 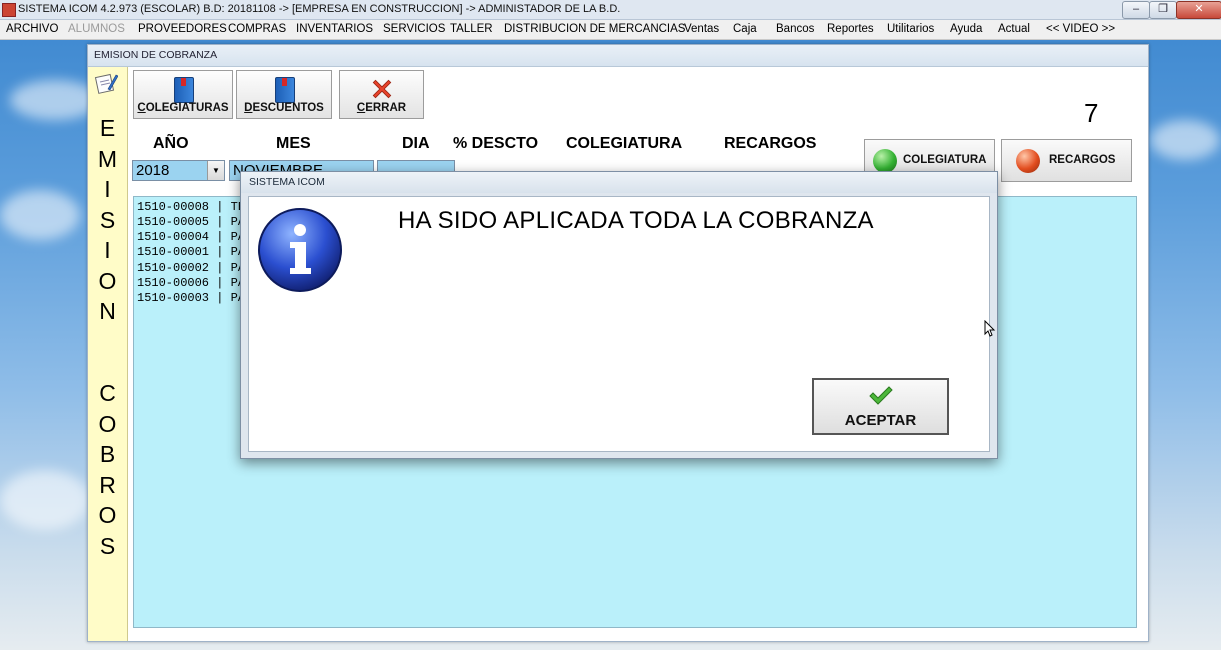 What do you see at coordinates (745, 29) in the screenshot?
I see `menu-caja: Caja` at bounding box center [745, 29].